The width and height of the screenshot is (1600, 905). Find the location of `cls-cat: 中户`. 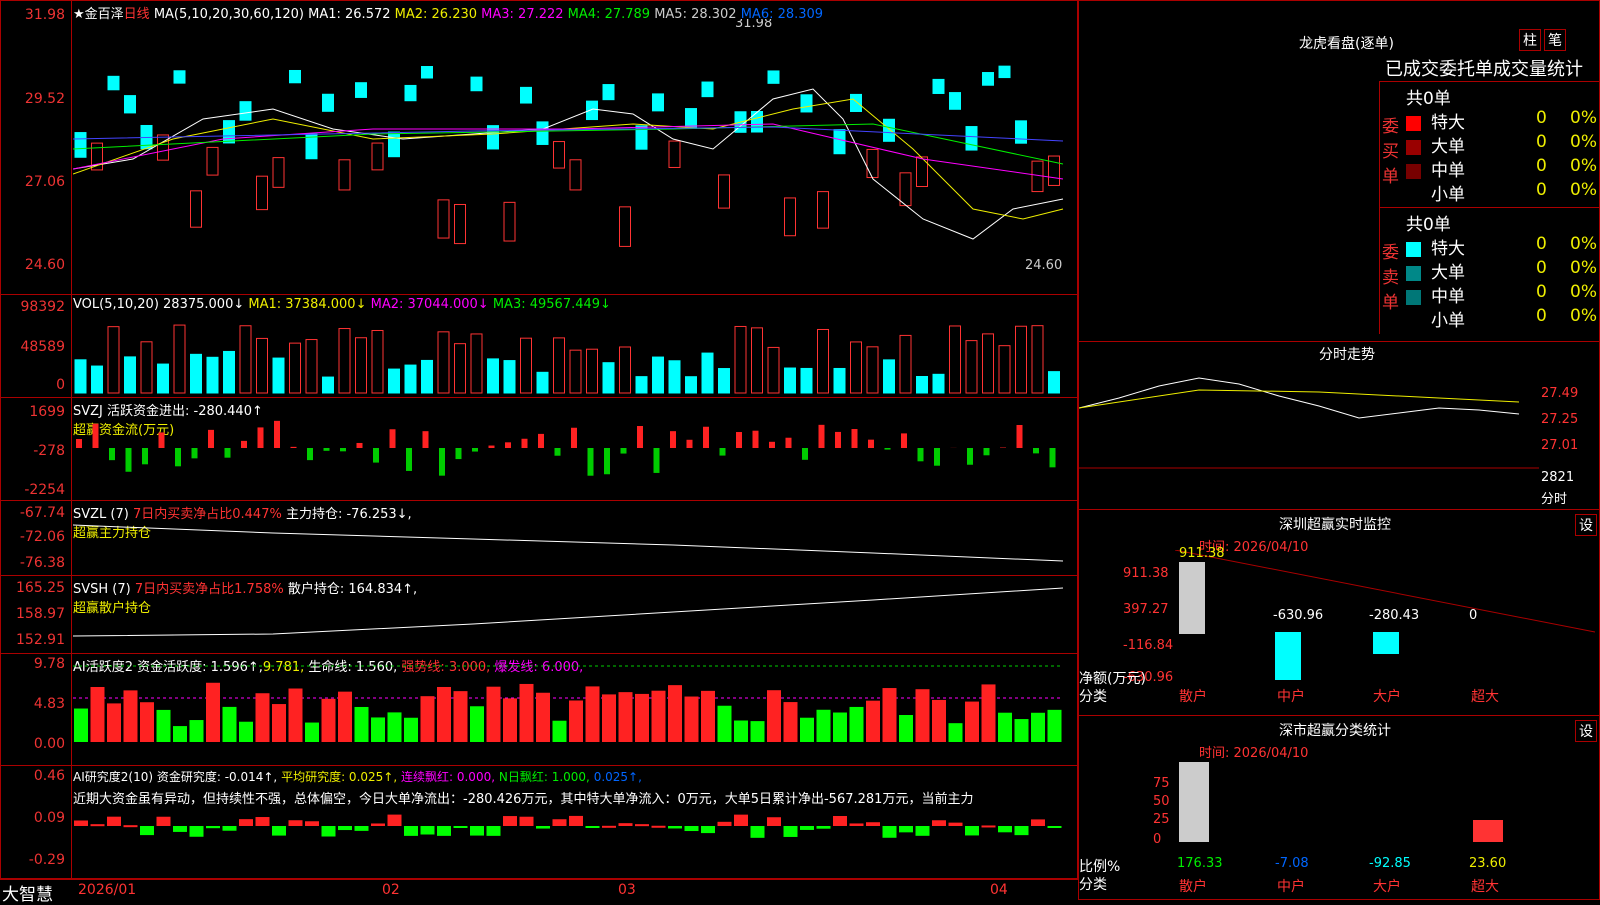

cls-cat: 中户 is located at coordinates (1291, 886).